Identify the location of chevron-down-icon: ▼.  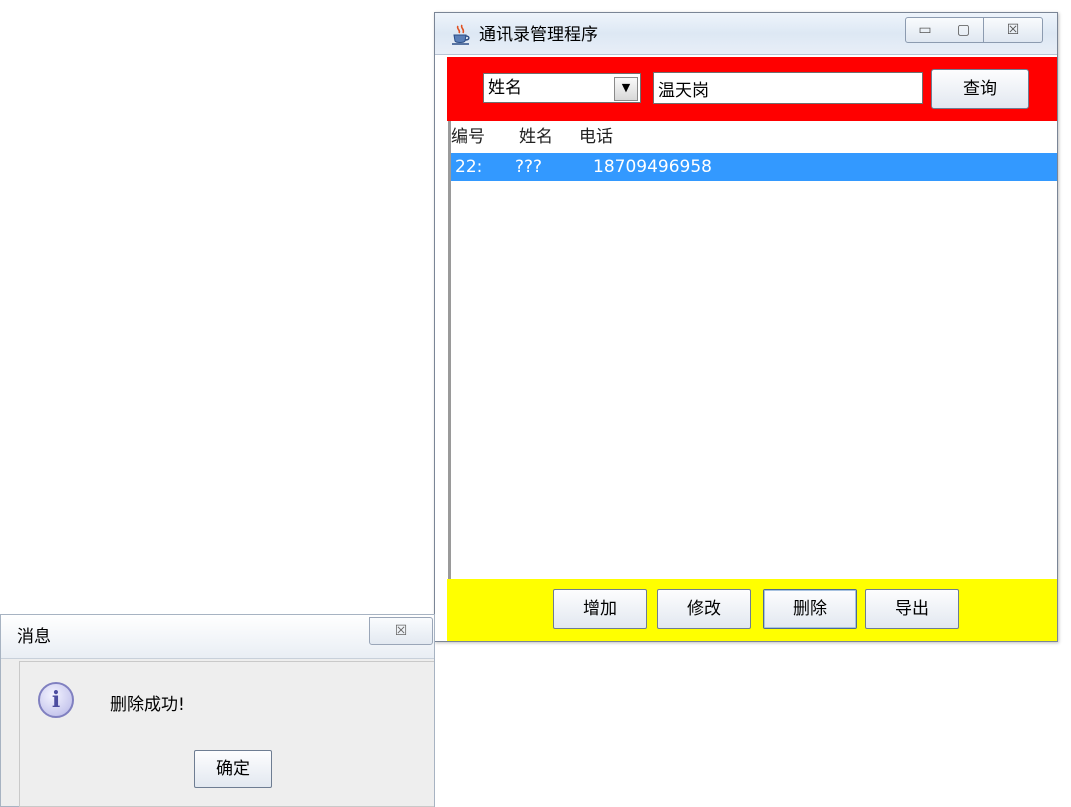
(626, 89).